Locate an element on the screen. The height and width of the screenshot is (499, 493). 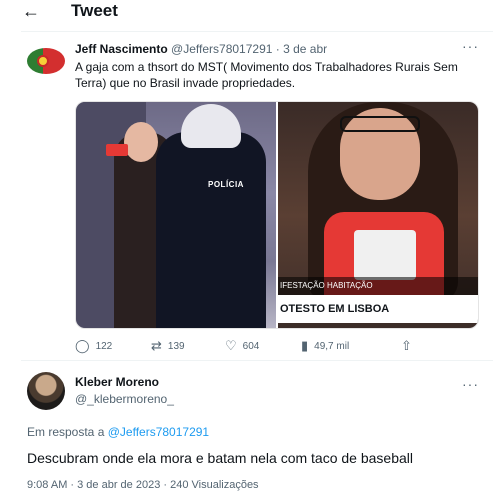
page-title: Tweet is located at coordinates (94, 10).